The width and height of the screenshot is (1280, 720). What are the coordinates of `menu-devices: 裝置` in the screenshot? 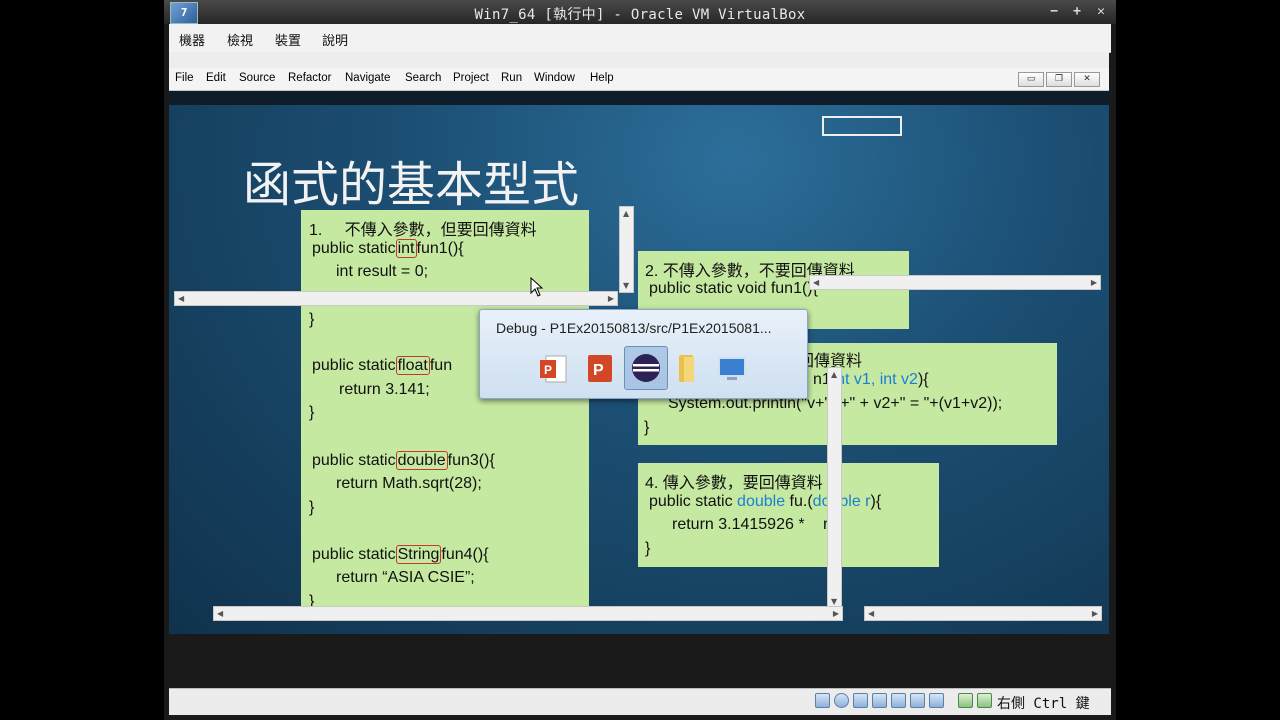 It's located at (288, 39).